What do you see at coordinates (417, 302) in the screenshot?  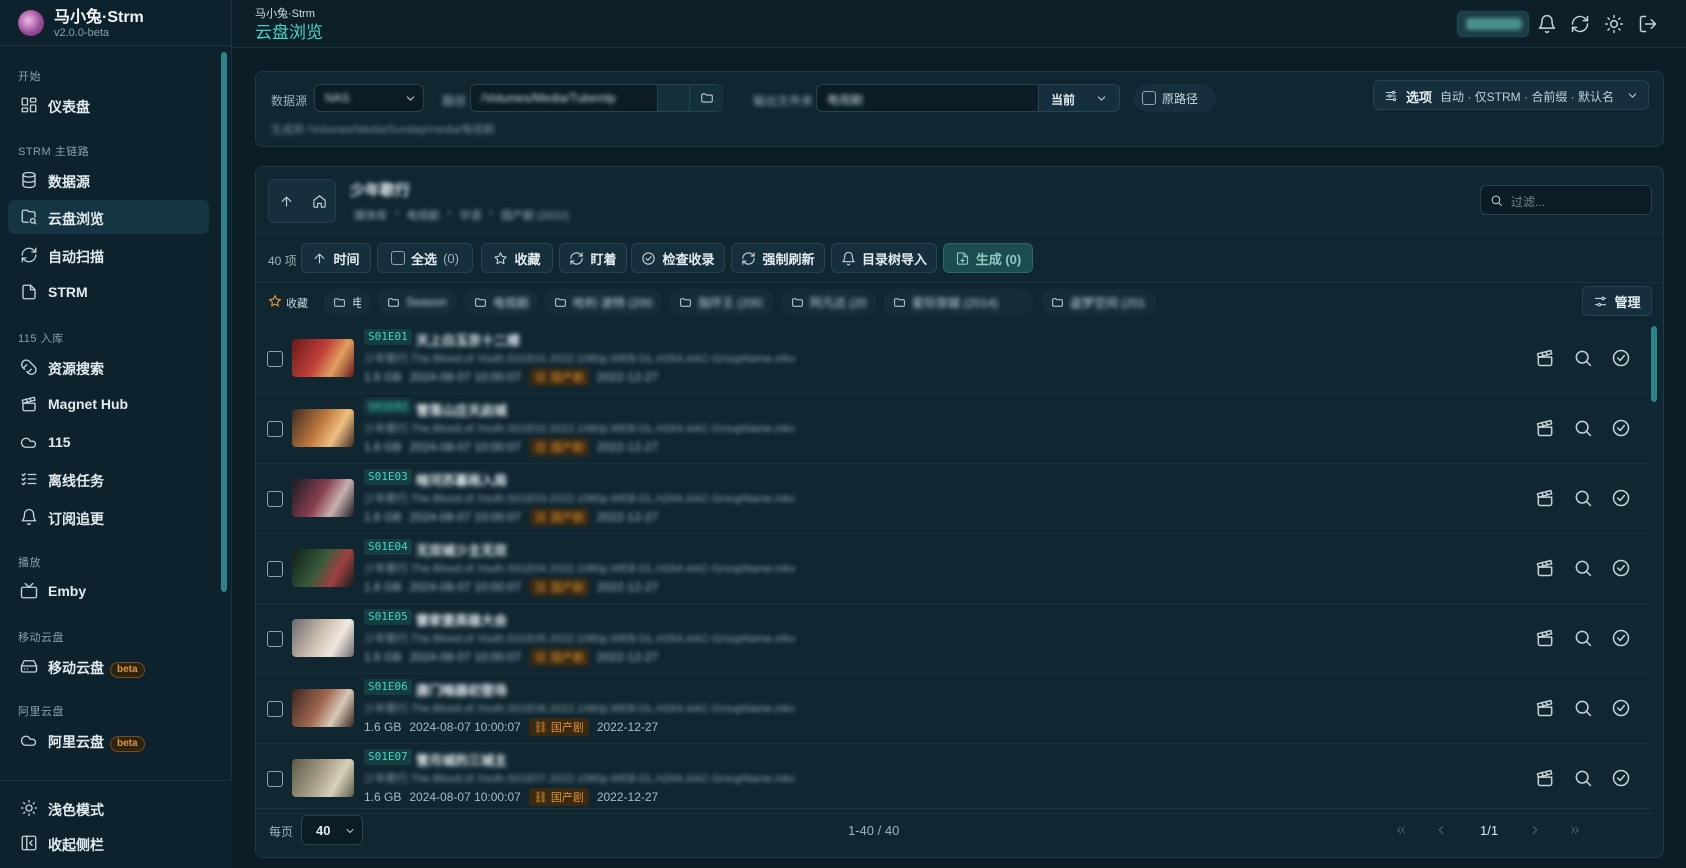 I see `favorite-chip: Season 1` at bounding box center [417, 302].